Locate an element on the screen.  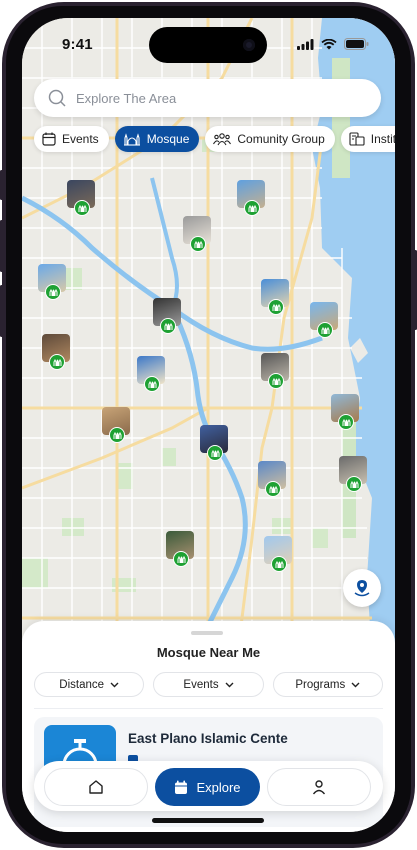
bottom-nav: Explore is located at coordinates (208, 786).